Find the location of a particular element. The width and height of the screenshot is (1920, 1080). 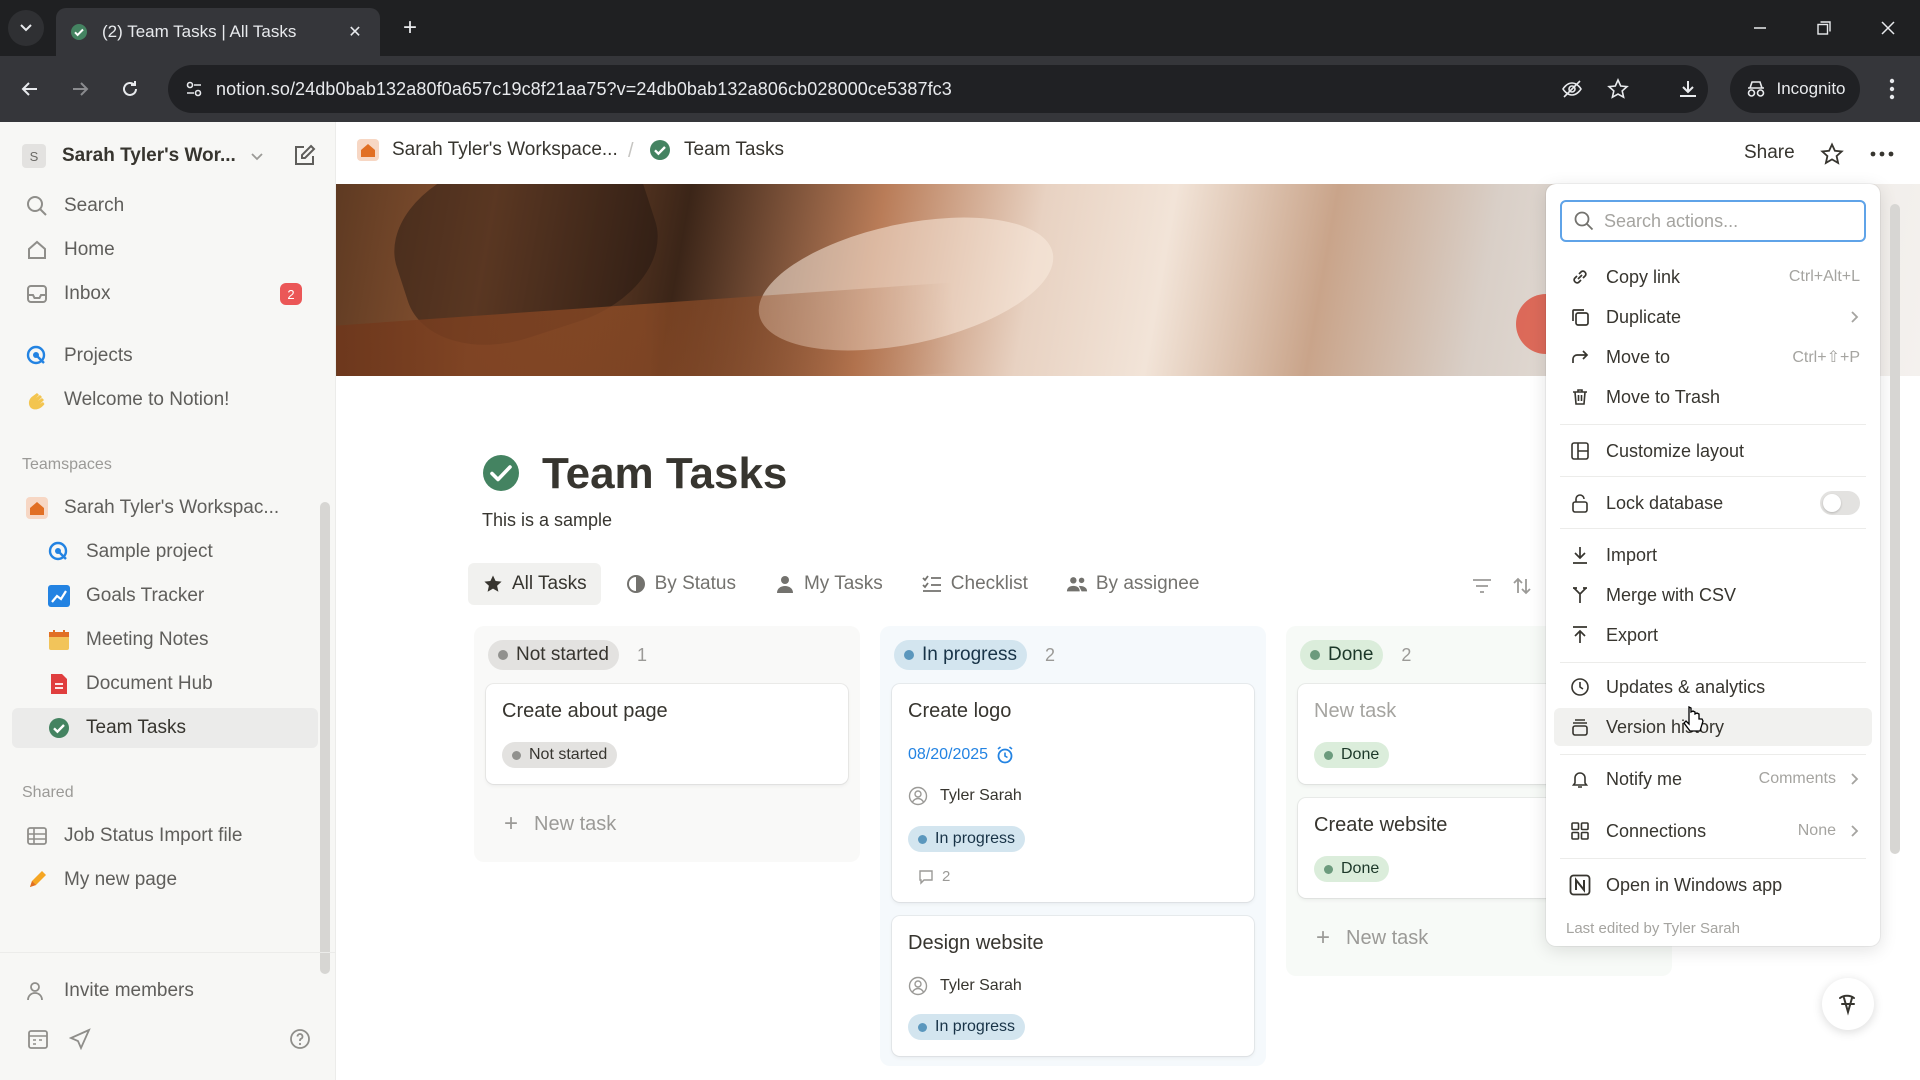

tab-by-status: By Status is located at coordinates (680, 584).